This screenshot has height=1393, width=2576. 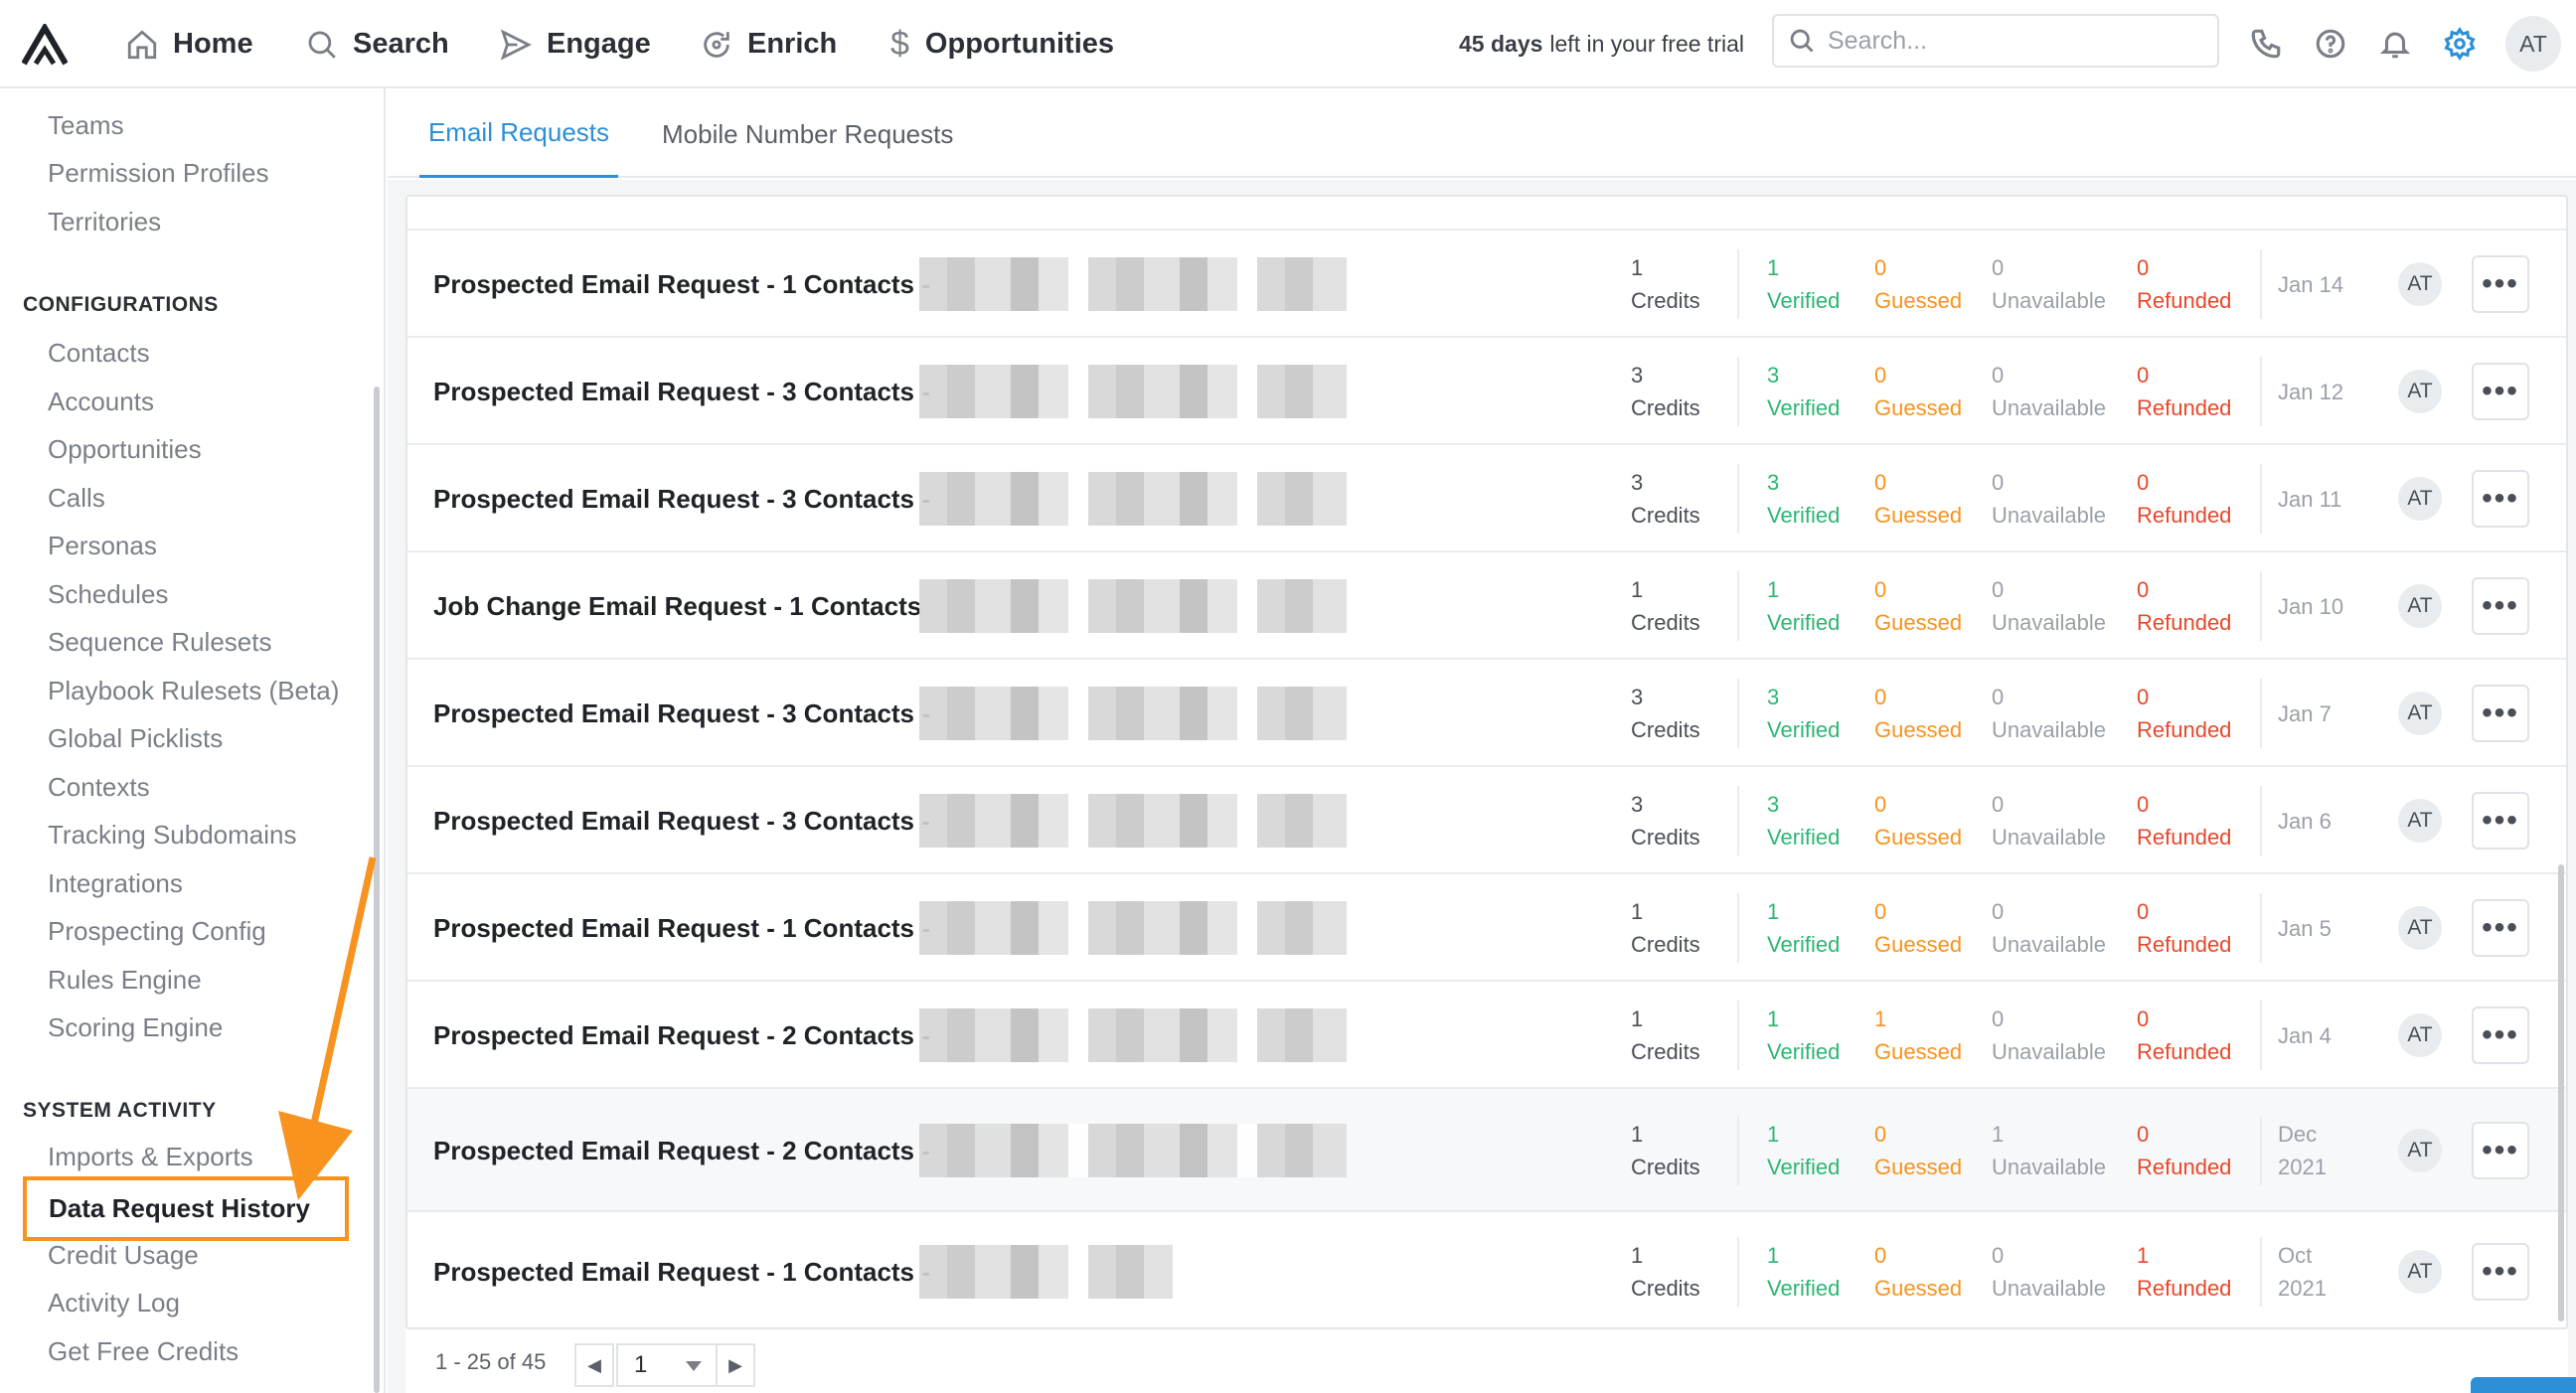 I want to click on unavailable-label: Unavailable, so click(x=2049, y=623).